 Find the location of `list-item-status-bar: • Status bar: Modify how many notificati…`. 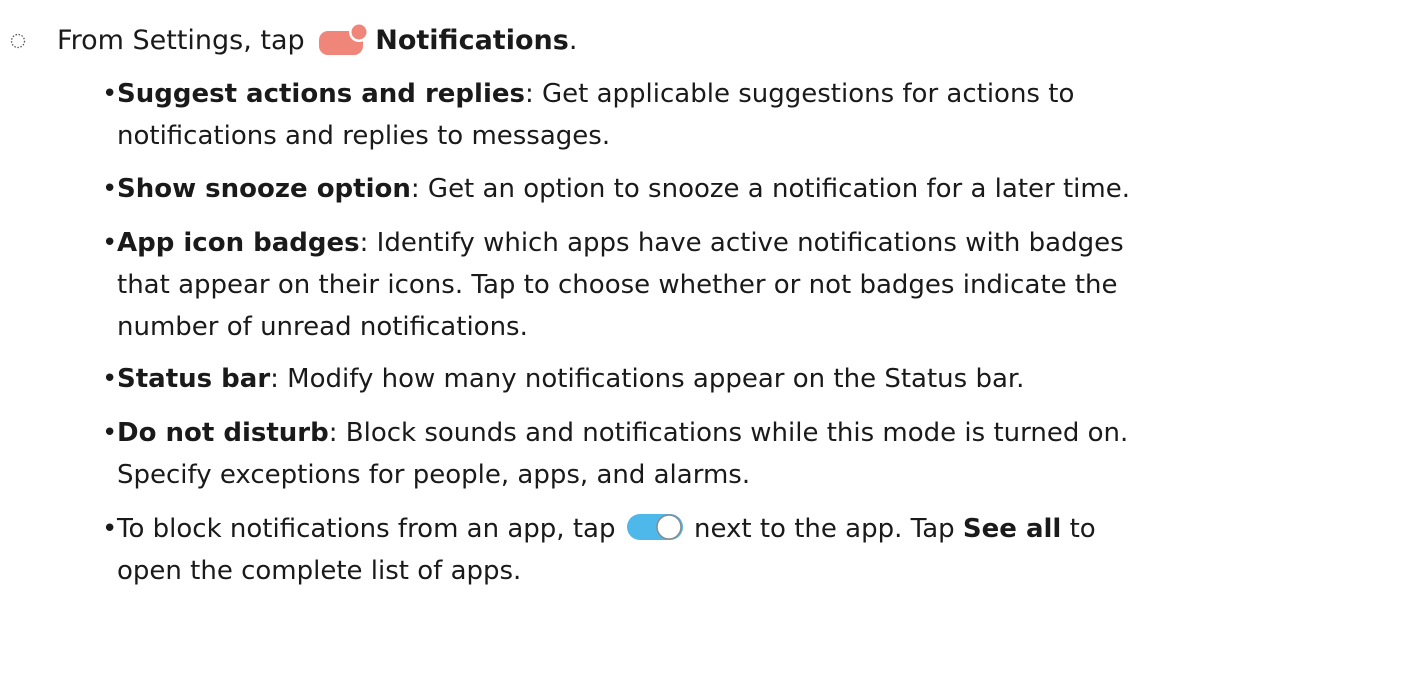

list-item-status-bar: • Status bar: Modify how many notificati… is located at coordinates (754, 379).